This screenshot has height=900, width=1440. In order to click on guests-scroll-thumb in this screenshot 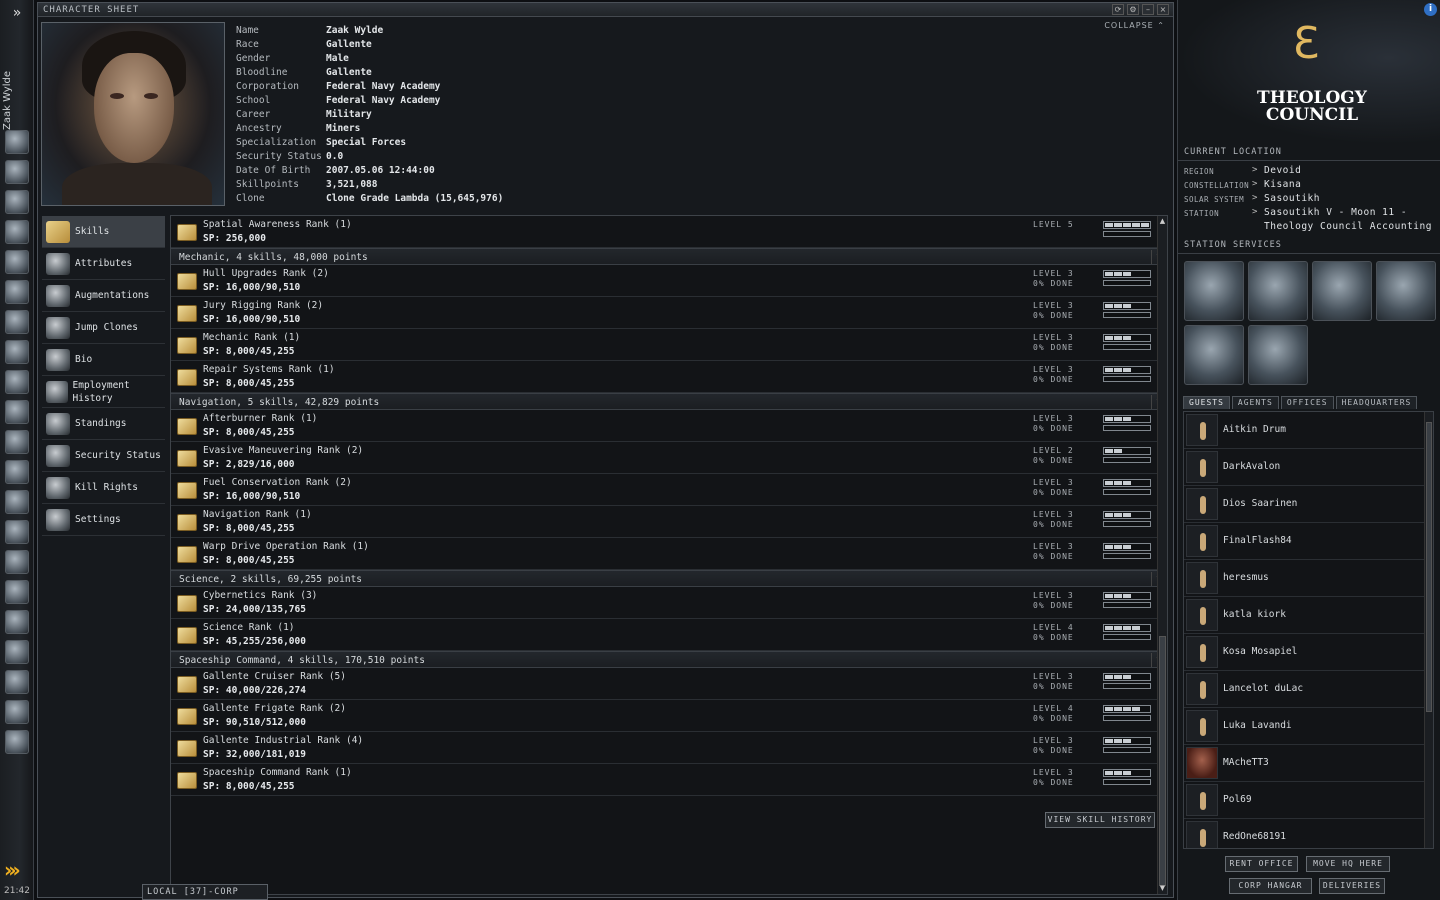, I will do `click(1429, 567)`.